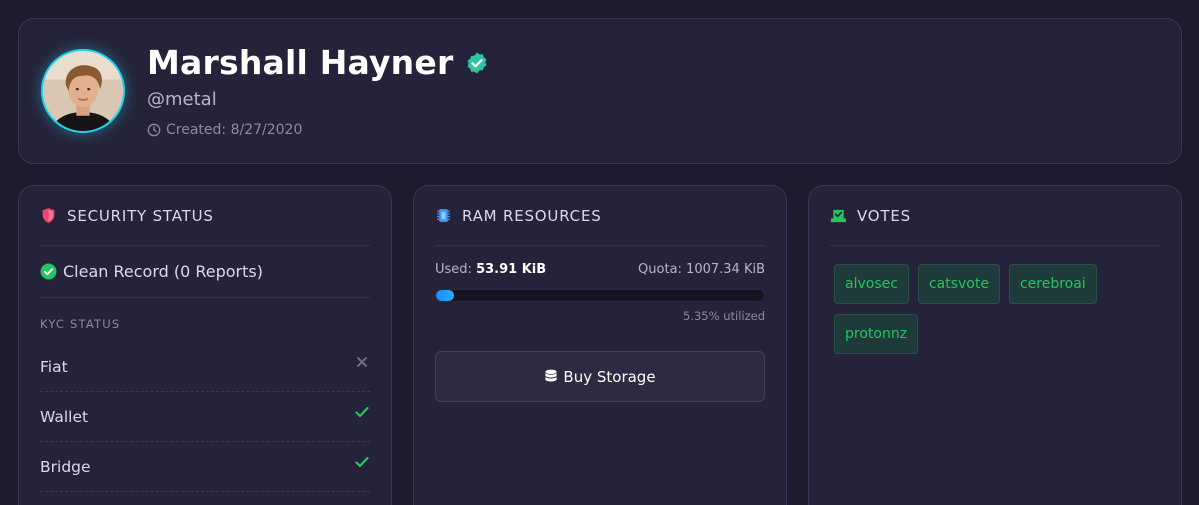 The image size is (1199, 505). Describe the element at coordinates (609, 376) in the screenshot. I see `buy-storage-label: Buy Storage` at that location.